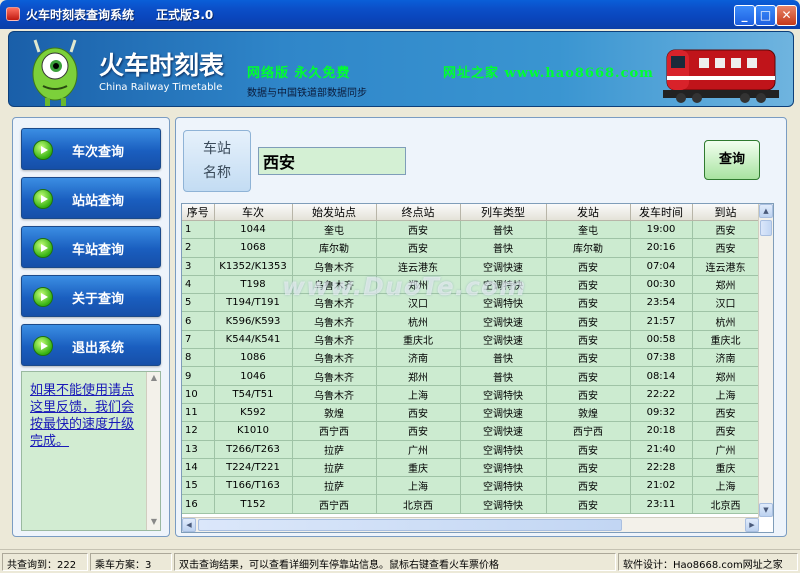 This screenshot has width=800, height=573. I want to click on table-row: 13 T266/T263 拉萨 广州 空调特快 西安 21:40 广州, so click(471, 449).